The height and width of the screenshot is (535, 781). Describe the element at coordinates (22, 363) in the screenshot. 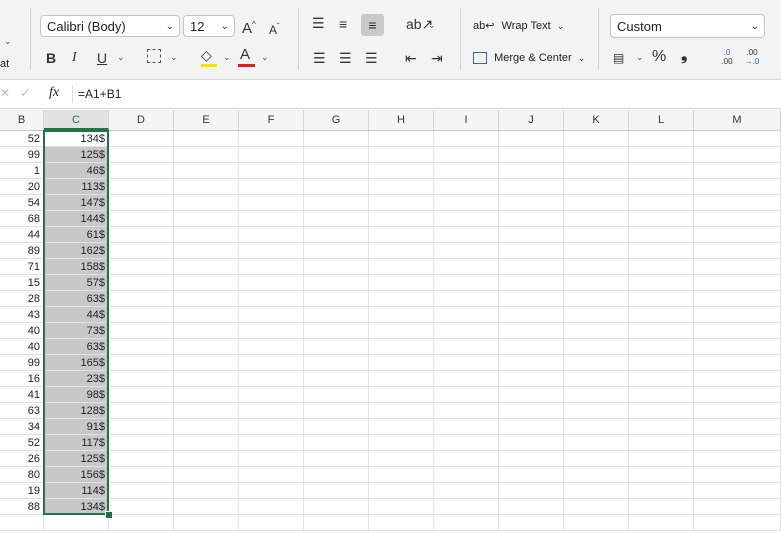

I see `cell-b-15: 99` at that location.